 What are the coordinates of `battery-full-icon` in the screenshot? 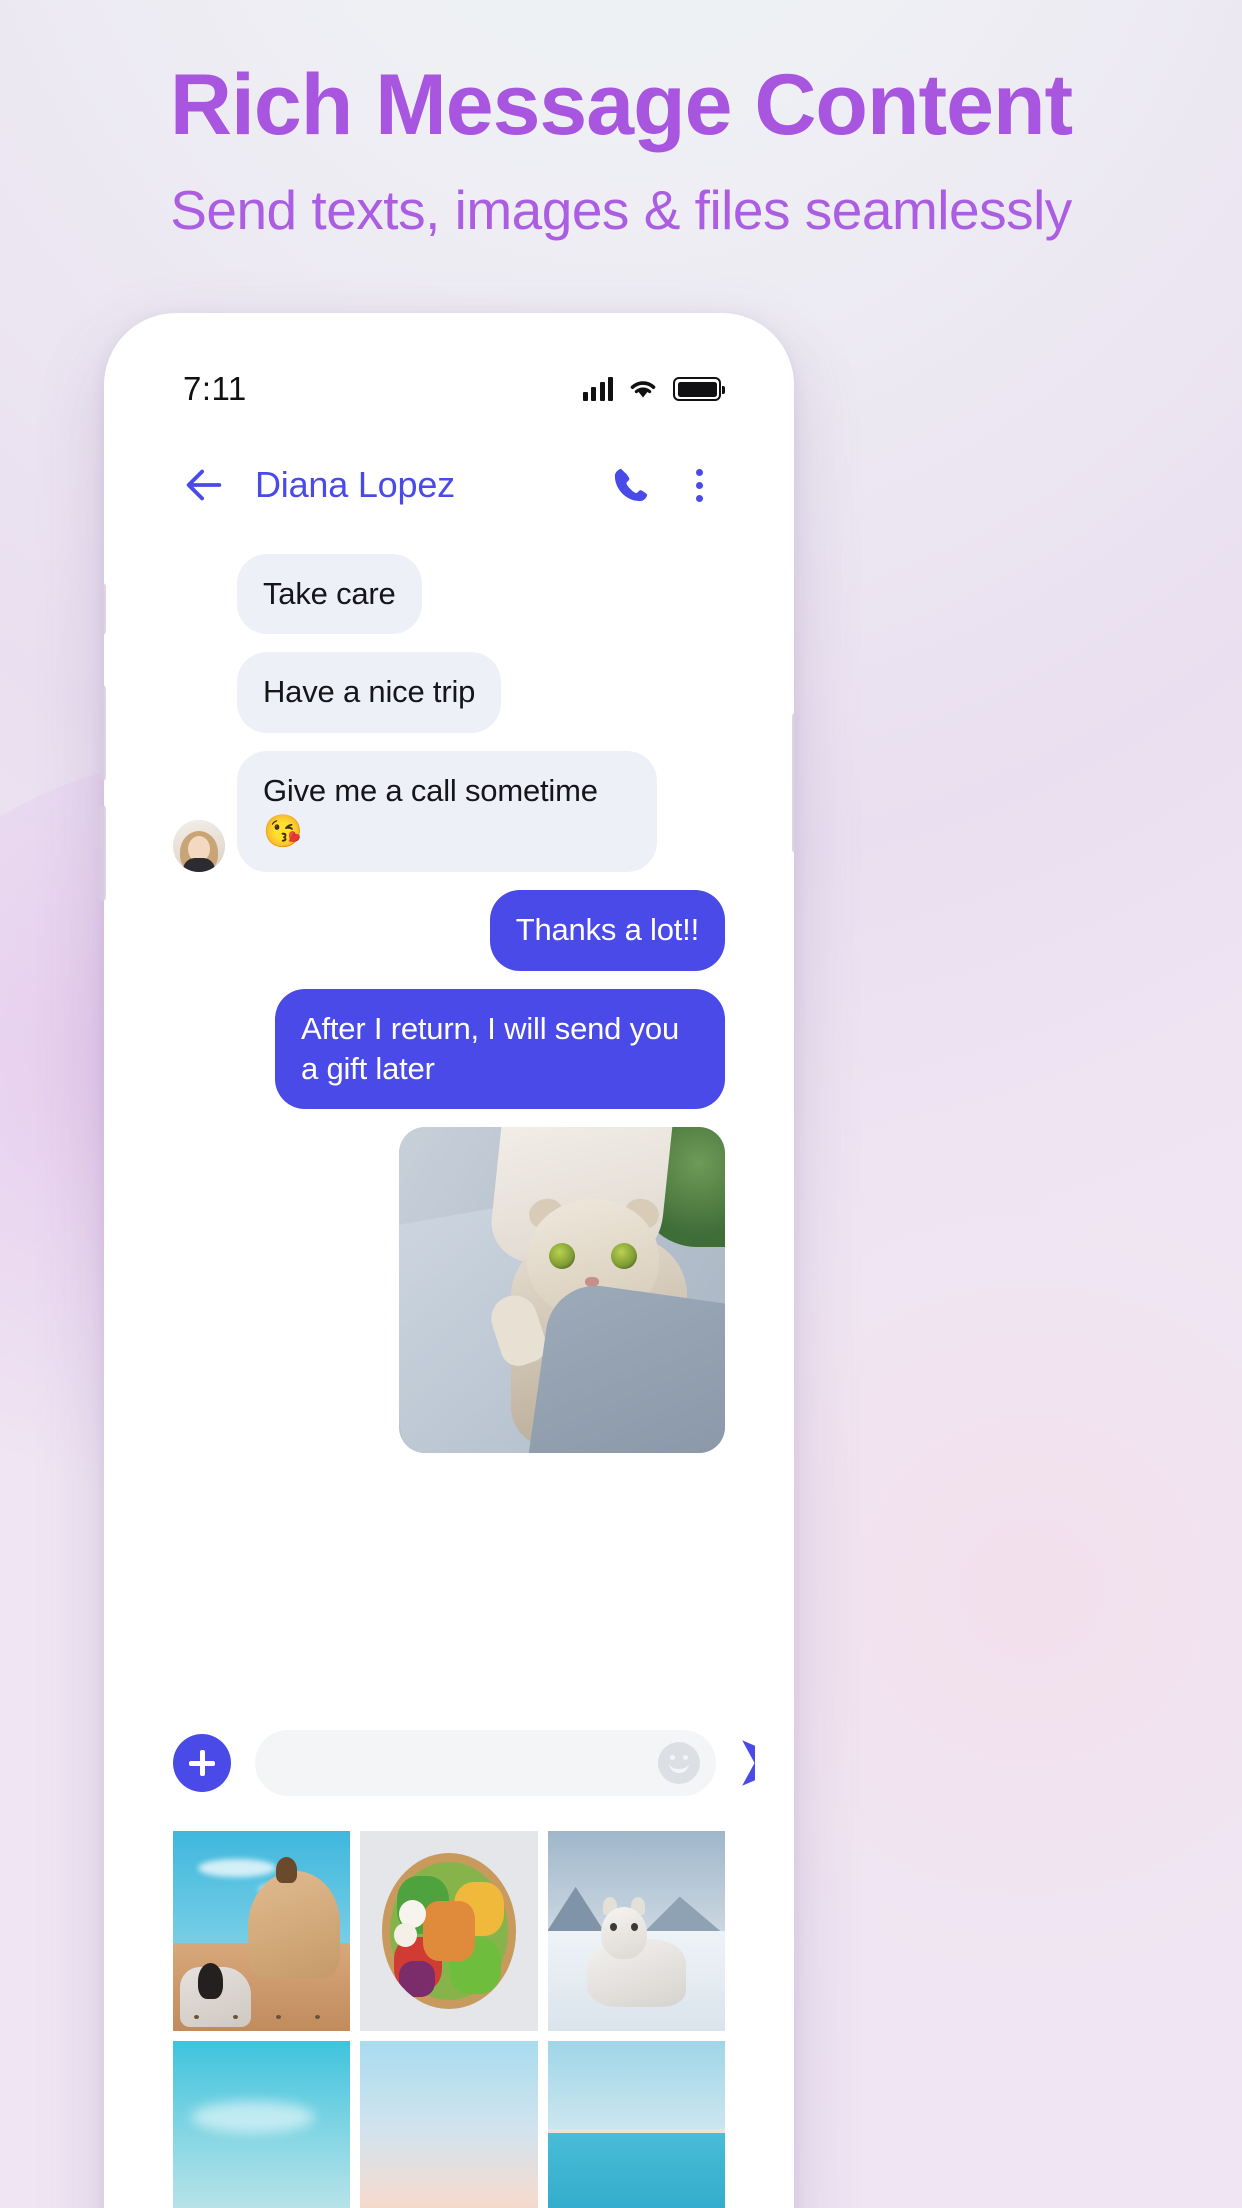 It's located at (699, 389).